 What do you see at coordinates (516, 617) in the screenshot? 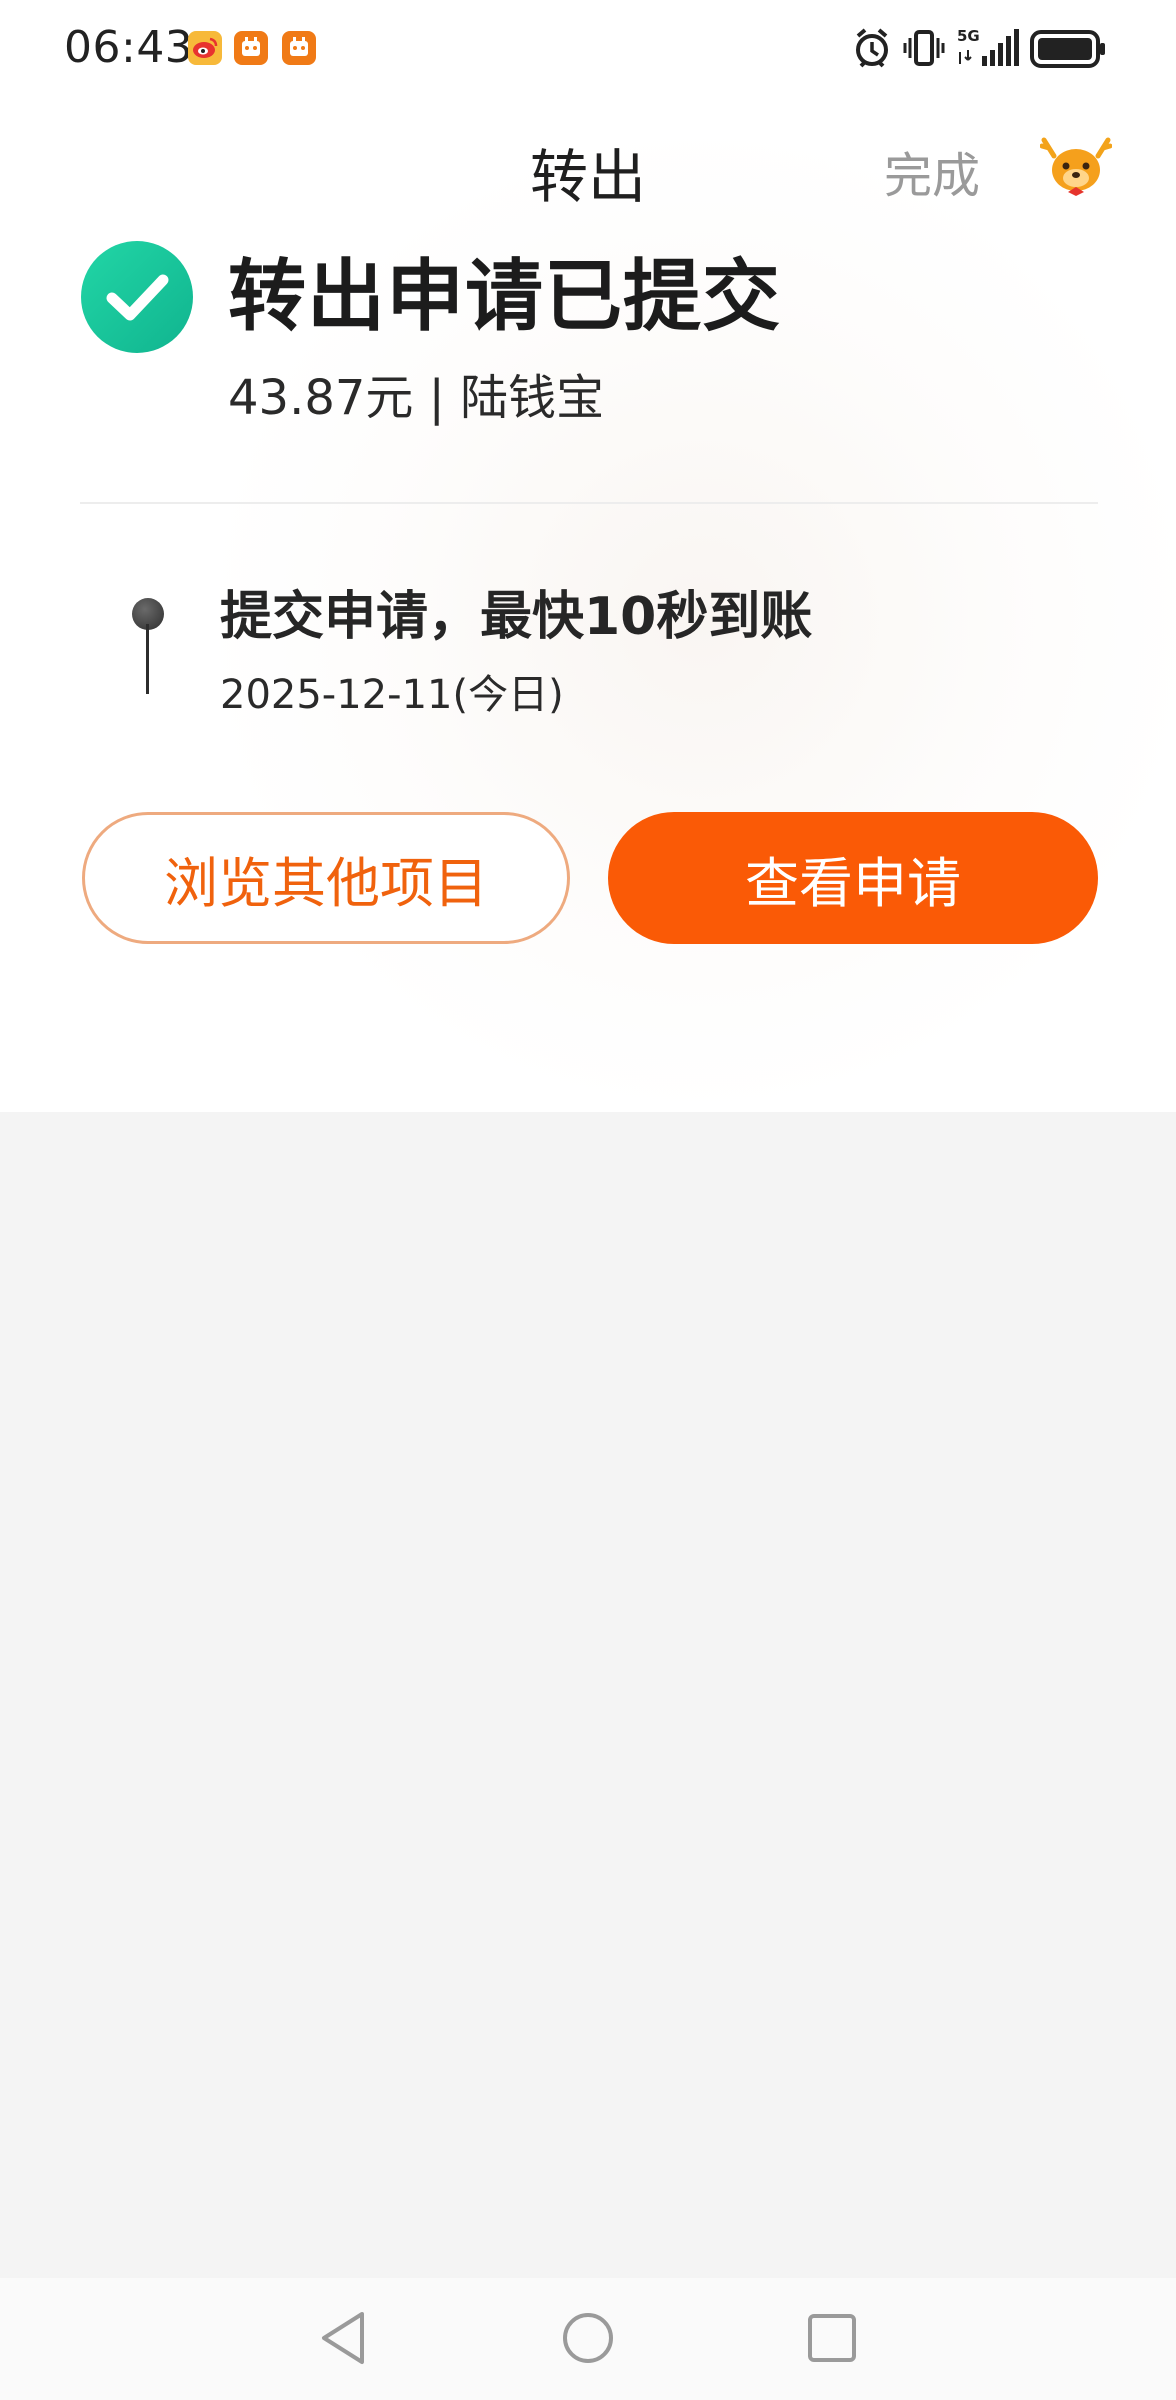
I see `timeline-step-text: 提交申请，最快10秒到账` at bounding box center [516, 617].